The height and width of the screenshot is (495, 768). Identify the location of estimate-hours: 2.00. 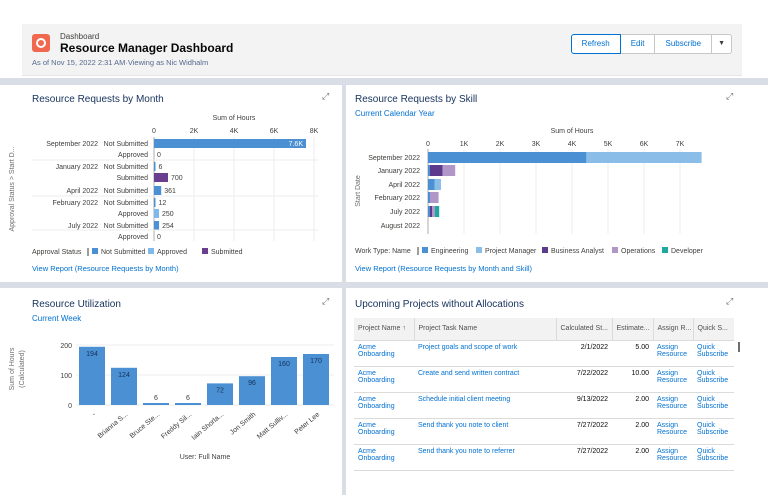
(632, 405).